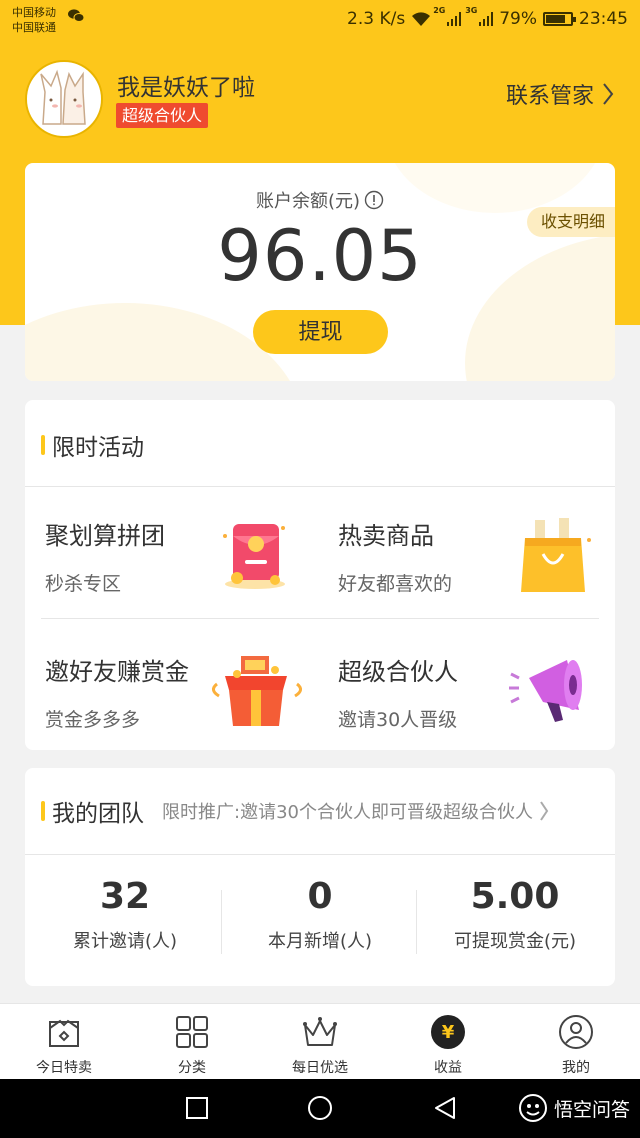 This screenshot has height=1138, width=640. Describe the element at coordinates (117, 692) in the screenshot. I see `activity-invite-bounty: 邀好友赚赏金 赏金多多多` at that location.